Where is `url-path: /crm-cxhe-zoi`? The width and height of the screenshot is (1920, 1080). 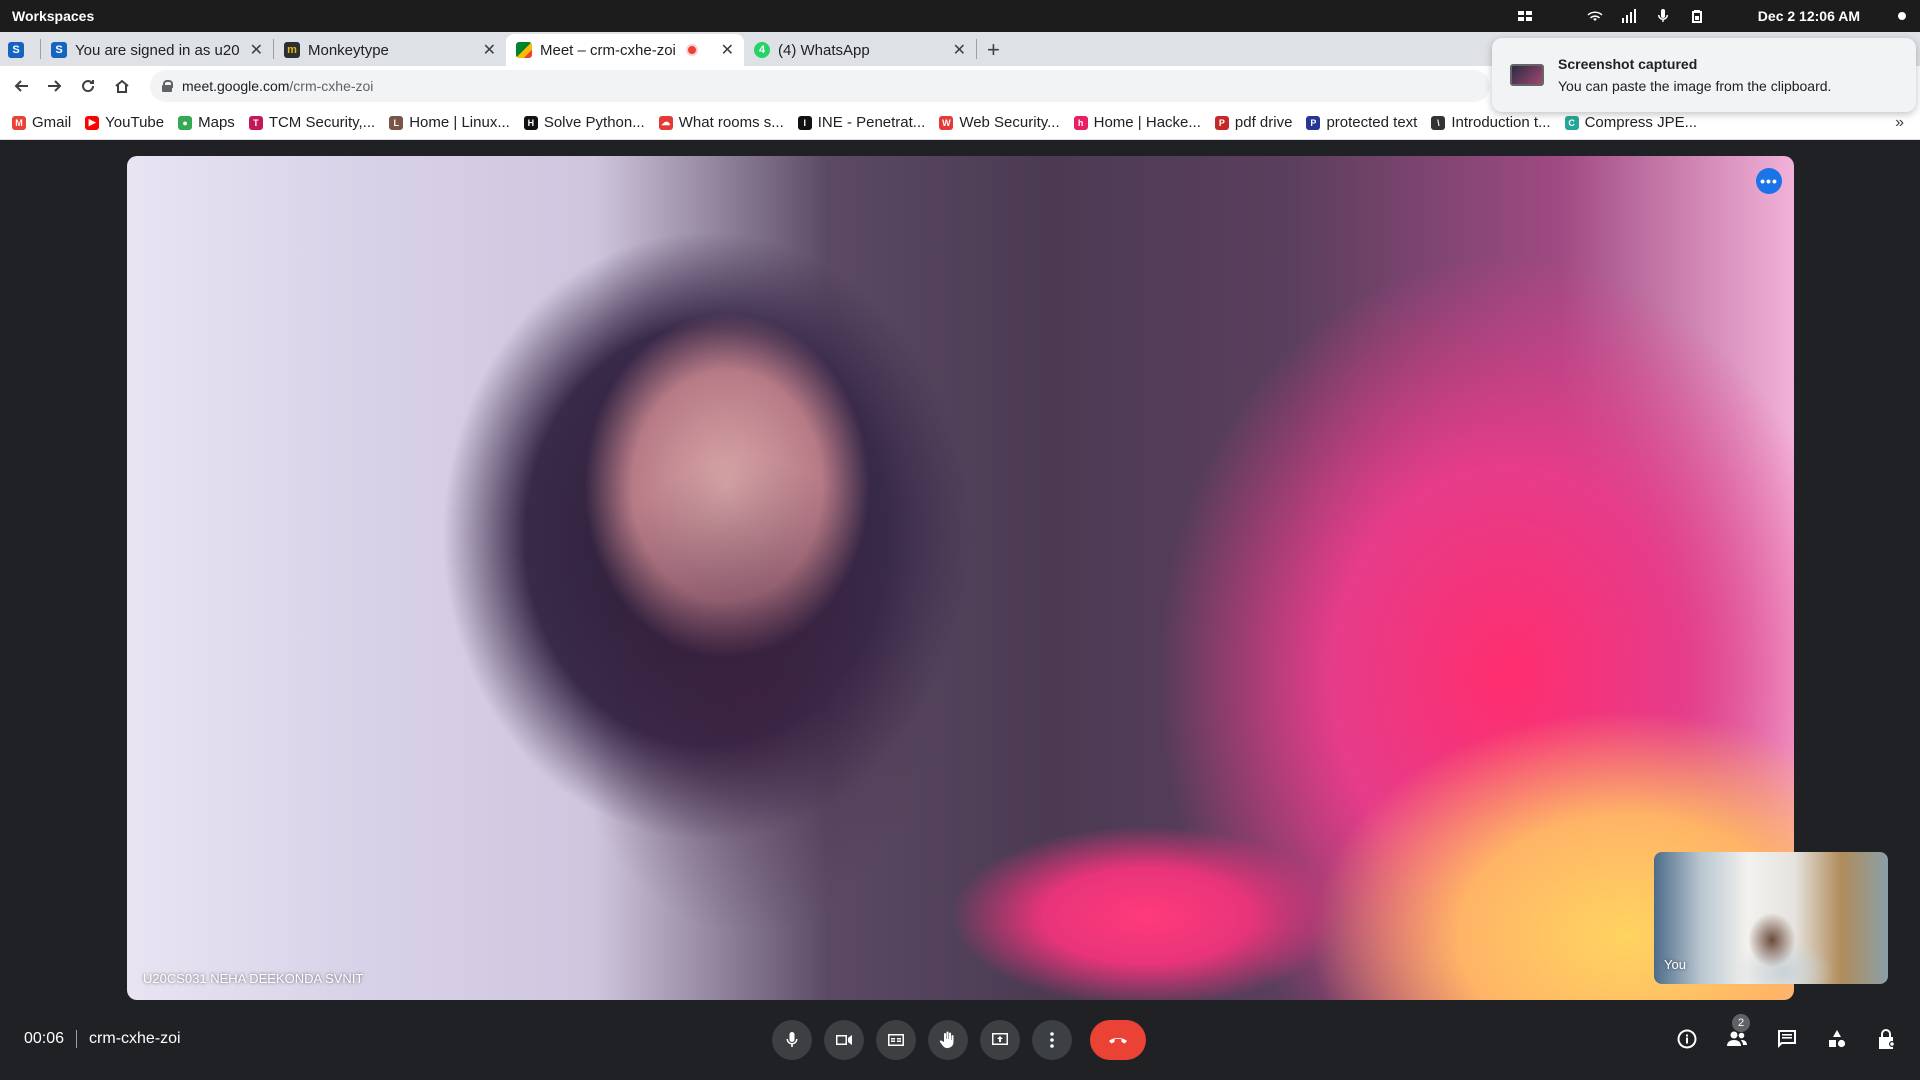
url-path: /crm-cxhe-zoi is located at coordinates (331, 86).